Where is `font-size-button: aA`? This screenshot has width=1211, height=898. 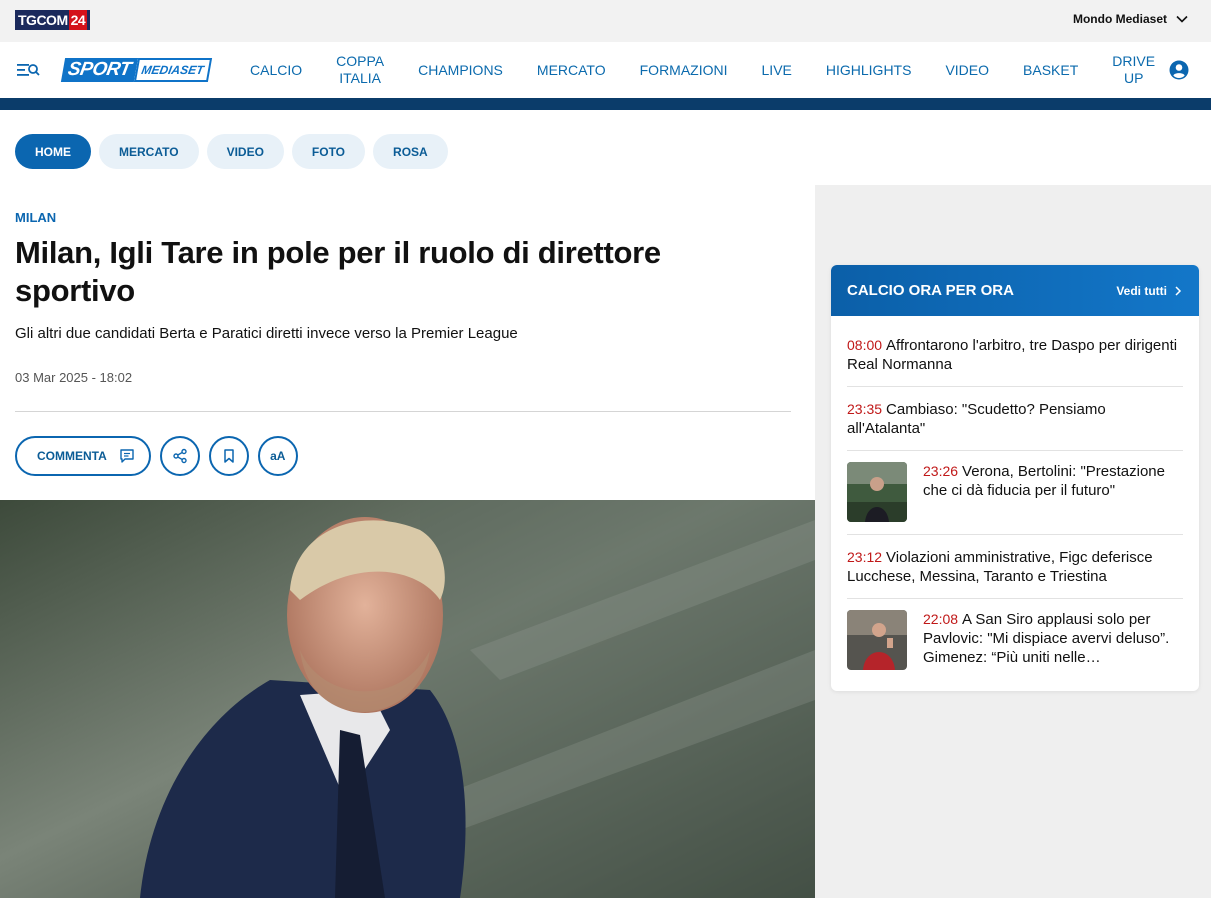 font-size-button: aA is located at coordinates (277, 456).